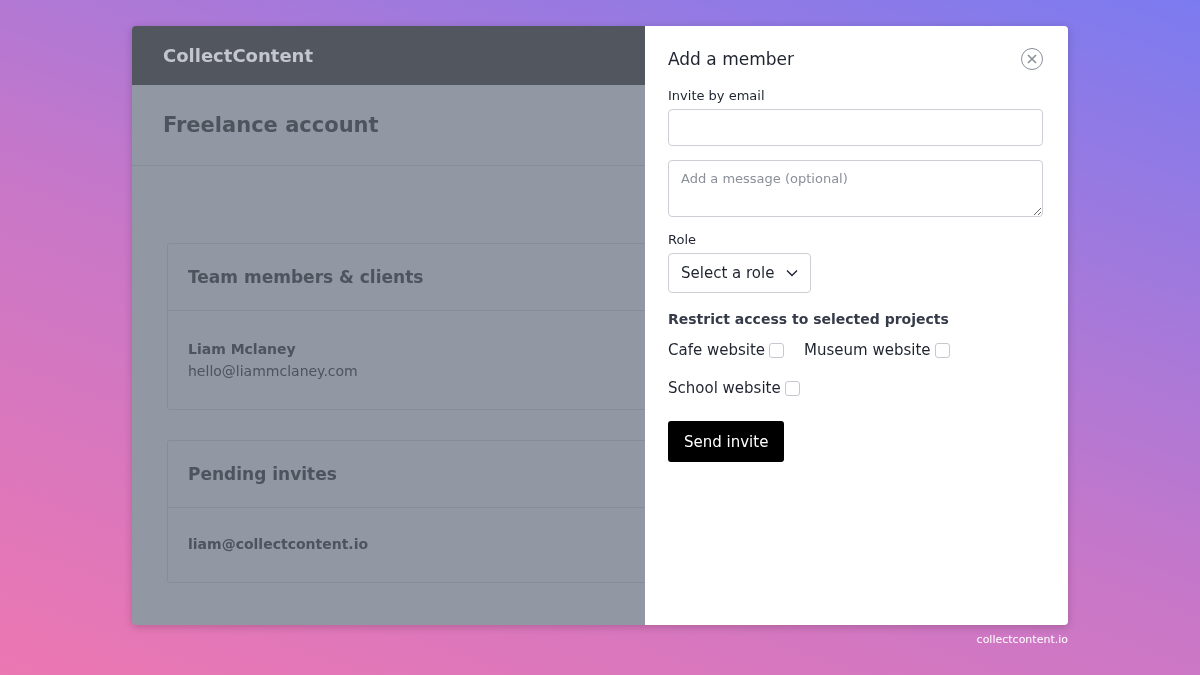  Describe the element at coordinates (306, 277) in the screenshot. I see `section-title: Team members & clients` at that location.